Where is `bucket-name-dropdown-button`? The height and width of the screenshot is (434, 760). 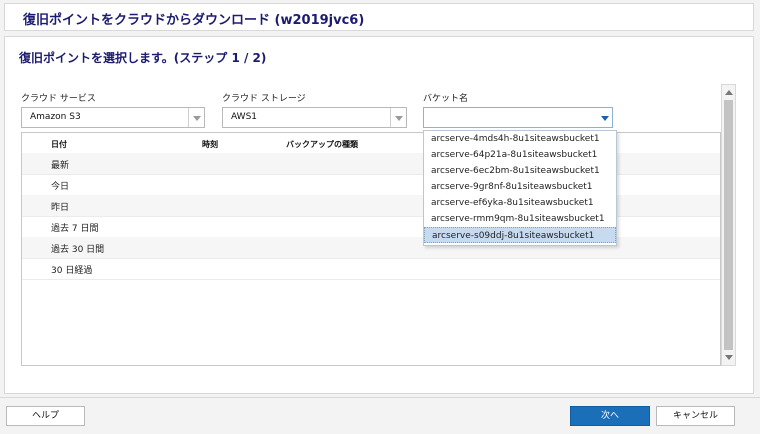 bucket-name-dropdown-button is located at coordinates (604, 117).